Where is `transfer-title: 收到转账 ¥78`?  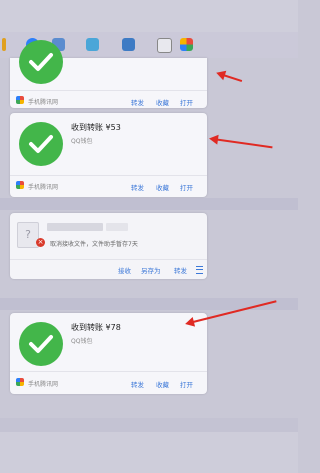 transfer-title: 收到转账 ¥78 is located at coordinates (96, 327).